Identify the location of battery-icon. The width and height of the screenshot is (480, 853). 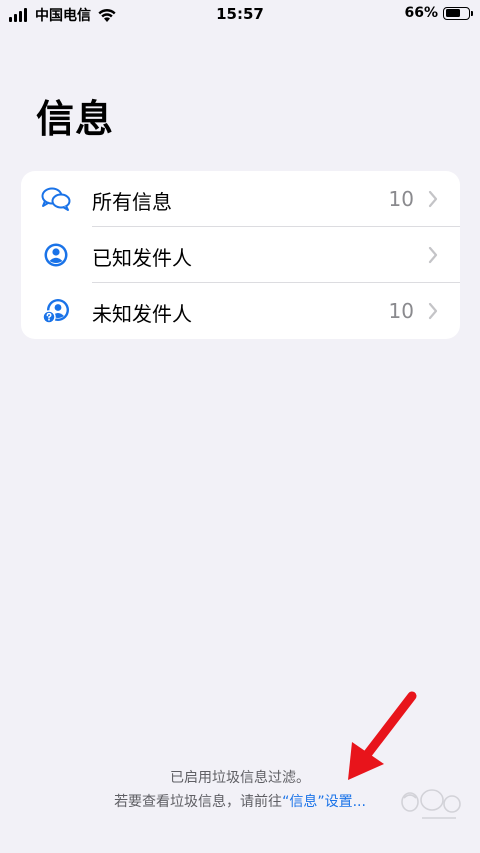
(458, 13).